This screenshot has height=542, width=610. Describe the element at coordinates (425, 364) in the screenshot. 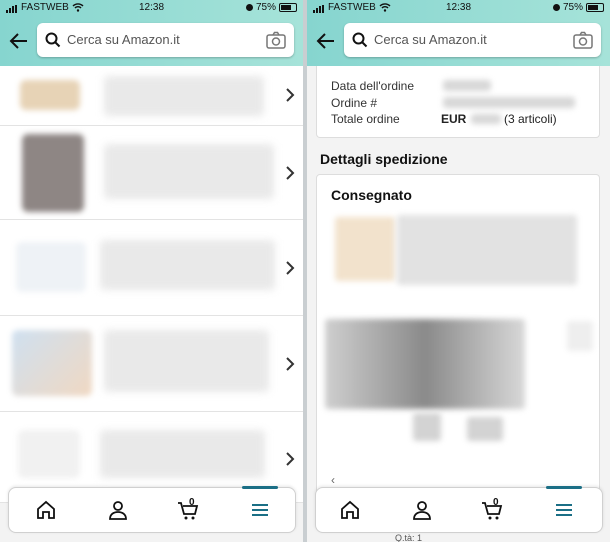

I see `product-image-blurred` at that location.